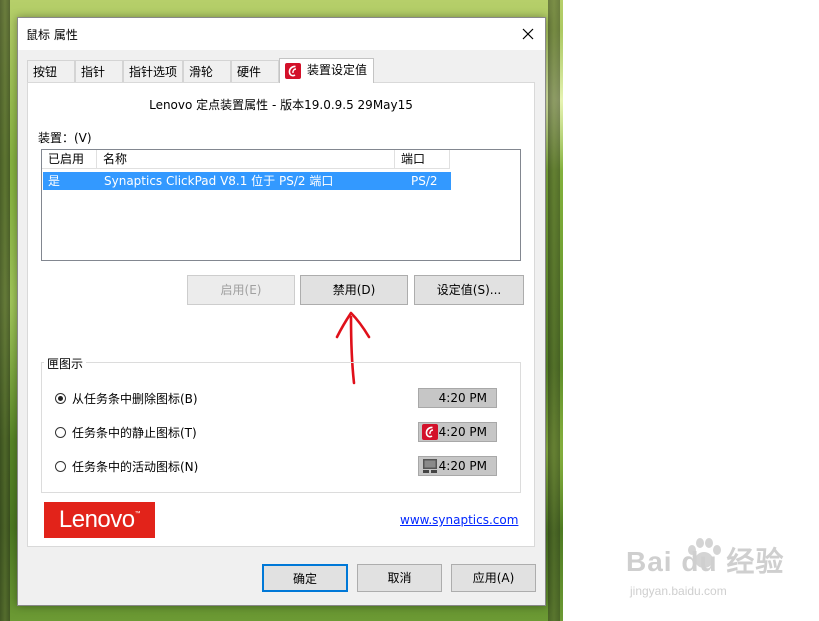 The width and height of the screenshot is (819, 621). I want to click on tab-pointer-options: 指针选项, so click(153, 71).